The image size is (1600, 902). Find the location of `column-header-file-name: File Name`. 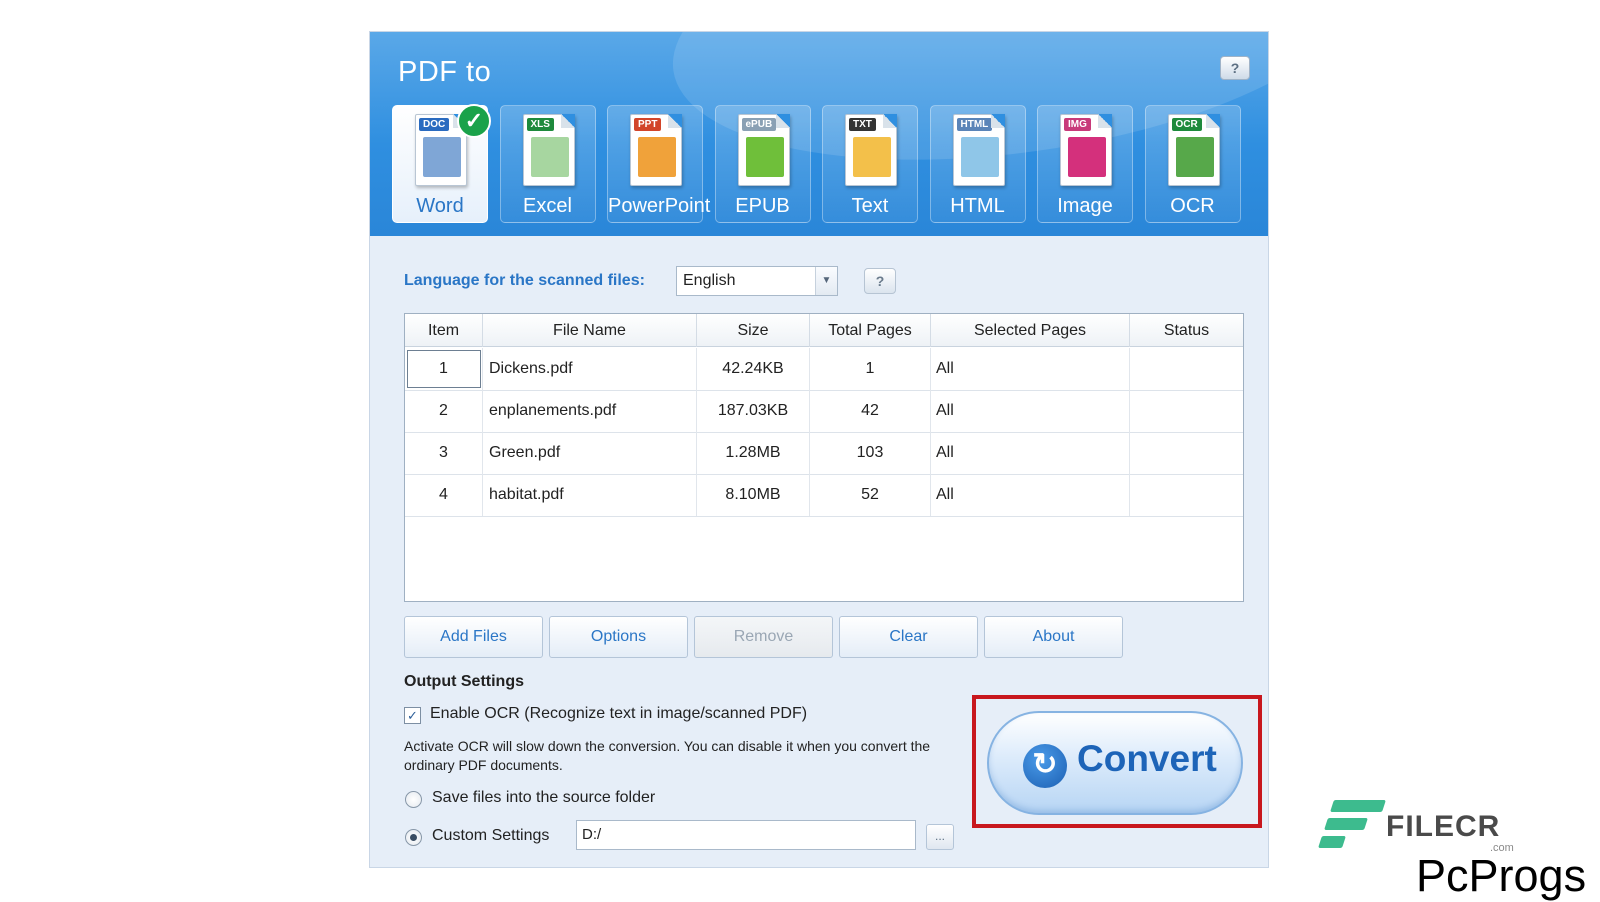

column-header-file-name: File Name is located at coordinates (590, 330).